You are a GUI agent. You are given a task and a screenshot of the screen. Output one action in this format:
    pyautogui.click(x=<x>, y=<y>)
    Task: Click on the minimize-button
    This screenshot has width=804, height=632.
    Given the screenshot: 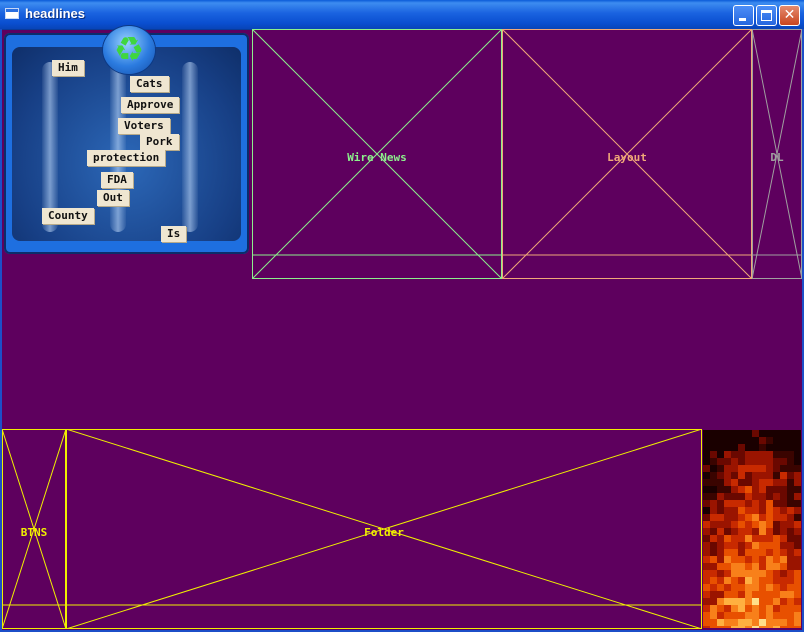 What is the action you would take?
    pyautogui.click(x=743, y=15)
    